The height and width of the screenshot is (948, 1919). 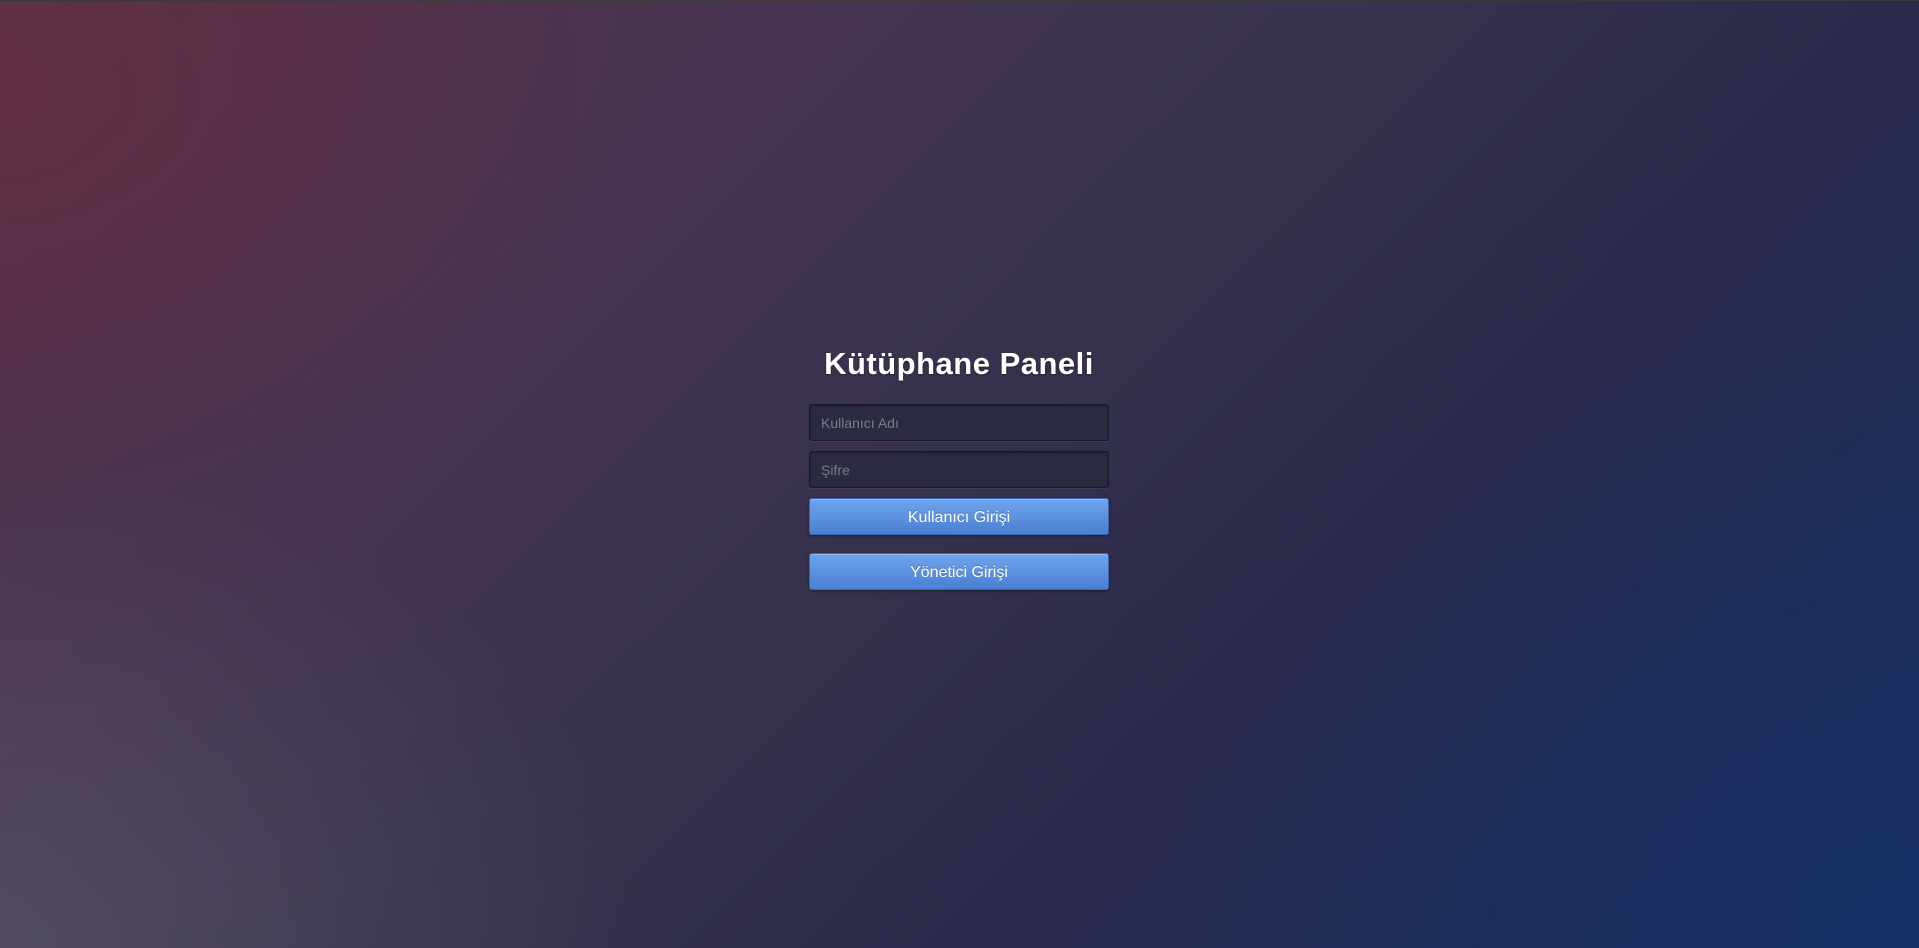 What do you see at coordinates (959, 422) in the screenshot?
I see `username-input` at bounding box center [959, 422].